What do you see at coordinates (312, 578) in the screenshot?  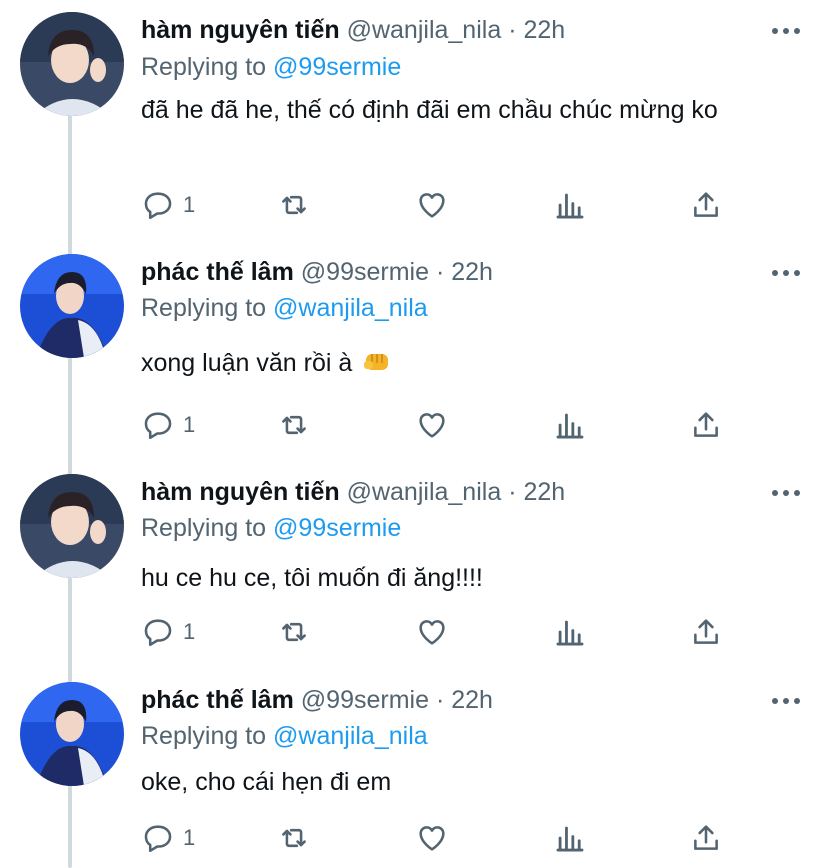 I see `tweet-text: hu ce hu ce, tôi muốn đi ăng!!!!` at bounding box center [312, 578].